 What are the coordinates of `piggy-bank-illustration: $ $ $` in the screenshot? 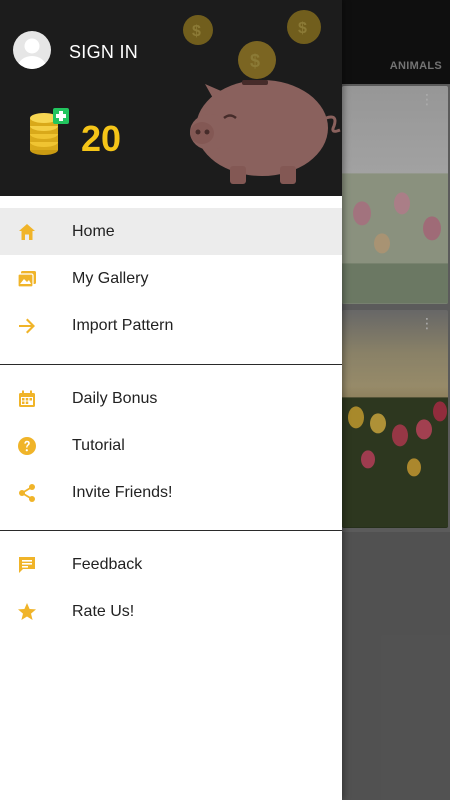 It's located at (262, 97).